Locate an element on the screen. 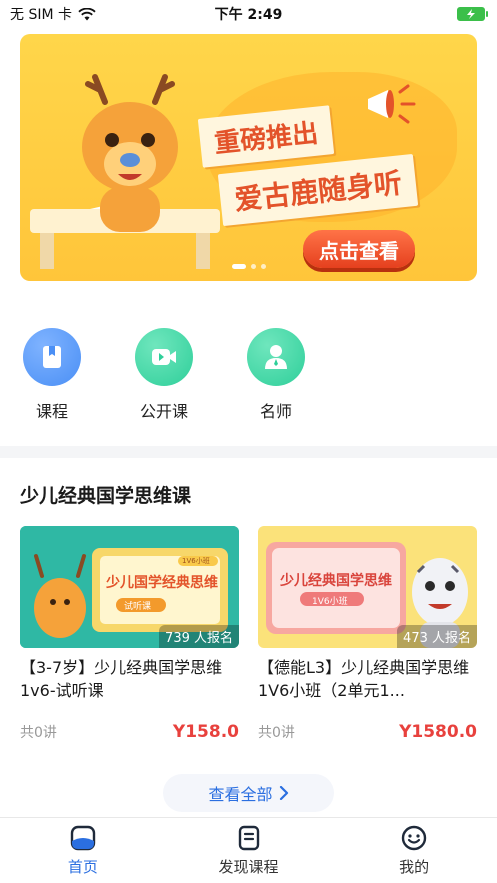  thumbnail-title: 少儿经典国学思维 is located at coordinates (336, 581).